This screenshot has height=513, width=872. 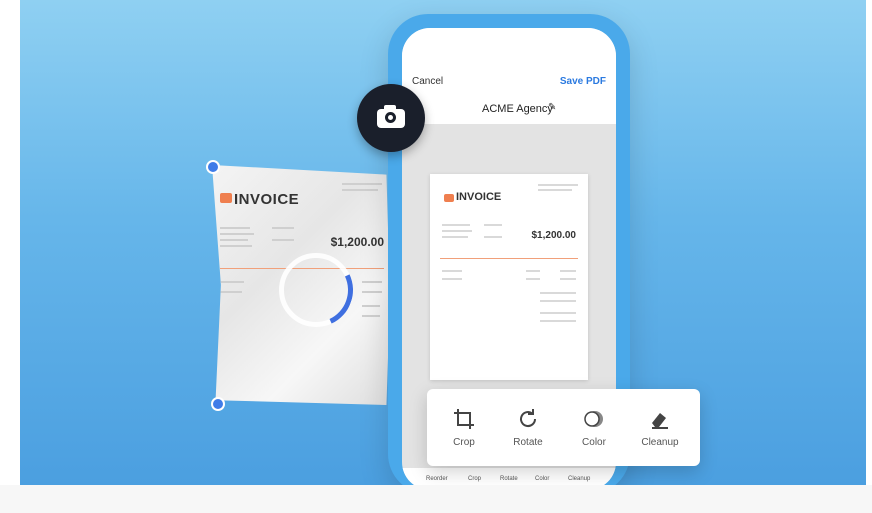 I want to click on page-divider, so click(x=509, y=258).